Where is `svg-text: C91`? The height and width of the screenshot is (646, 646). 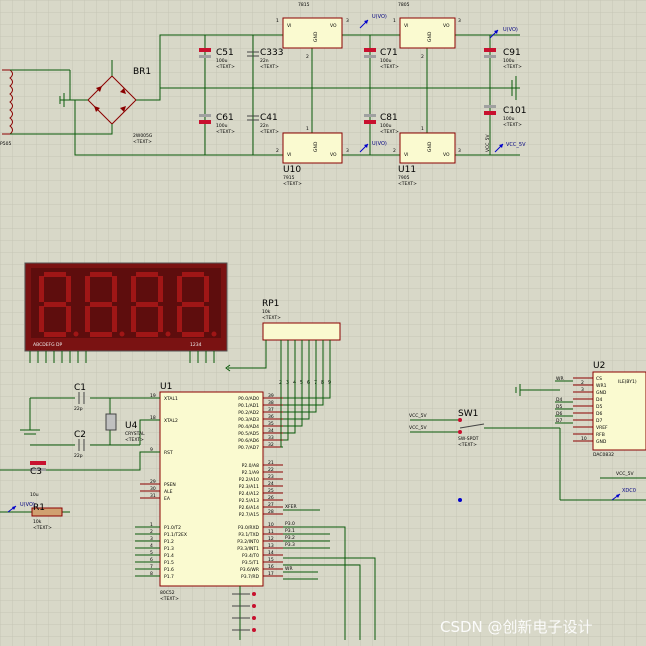
svg-text: C91 is located at coordinates (512, 53).